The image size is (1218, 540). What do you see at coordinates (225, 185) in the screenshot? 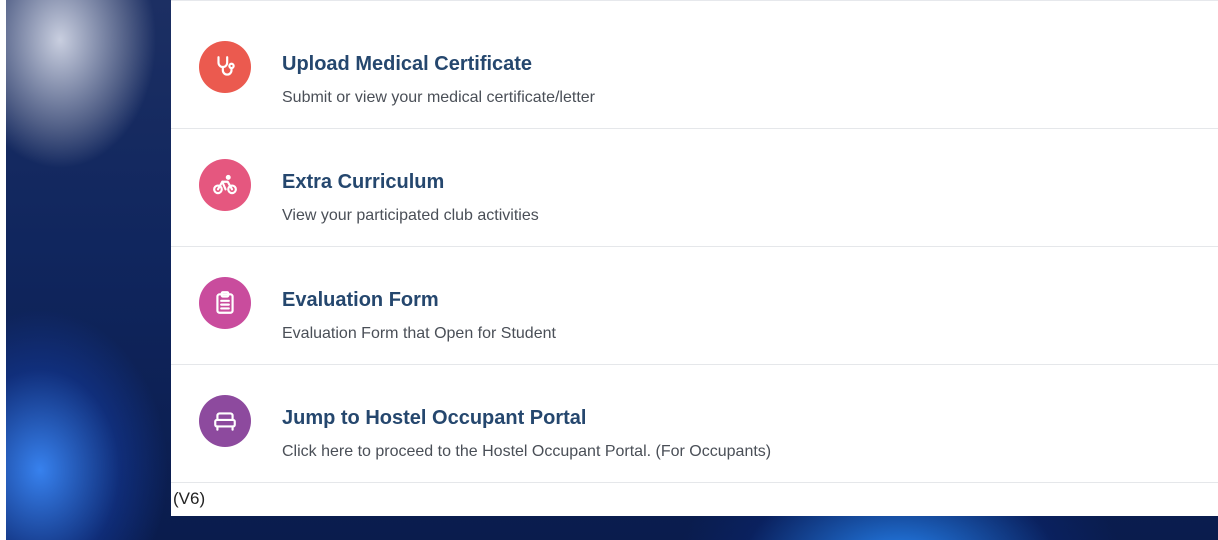
I see `bicycle-icon` at bounding box center [225, 185].